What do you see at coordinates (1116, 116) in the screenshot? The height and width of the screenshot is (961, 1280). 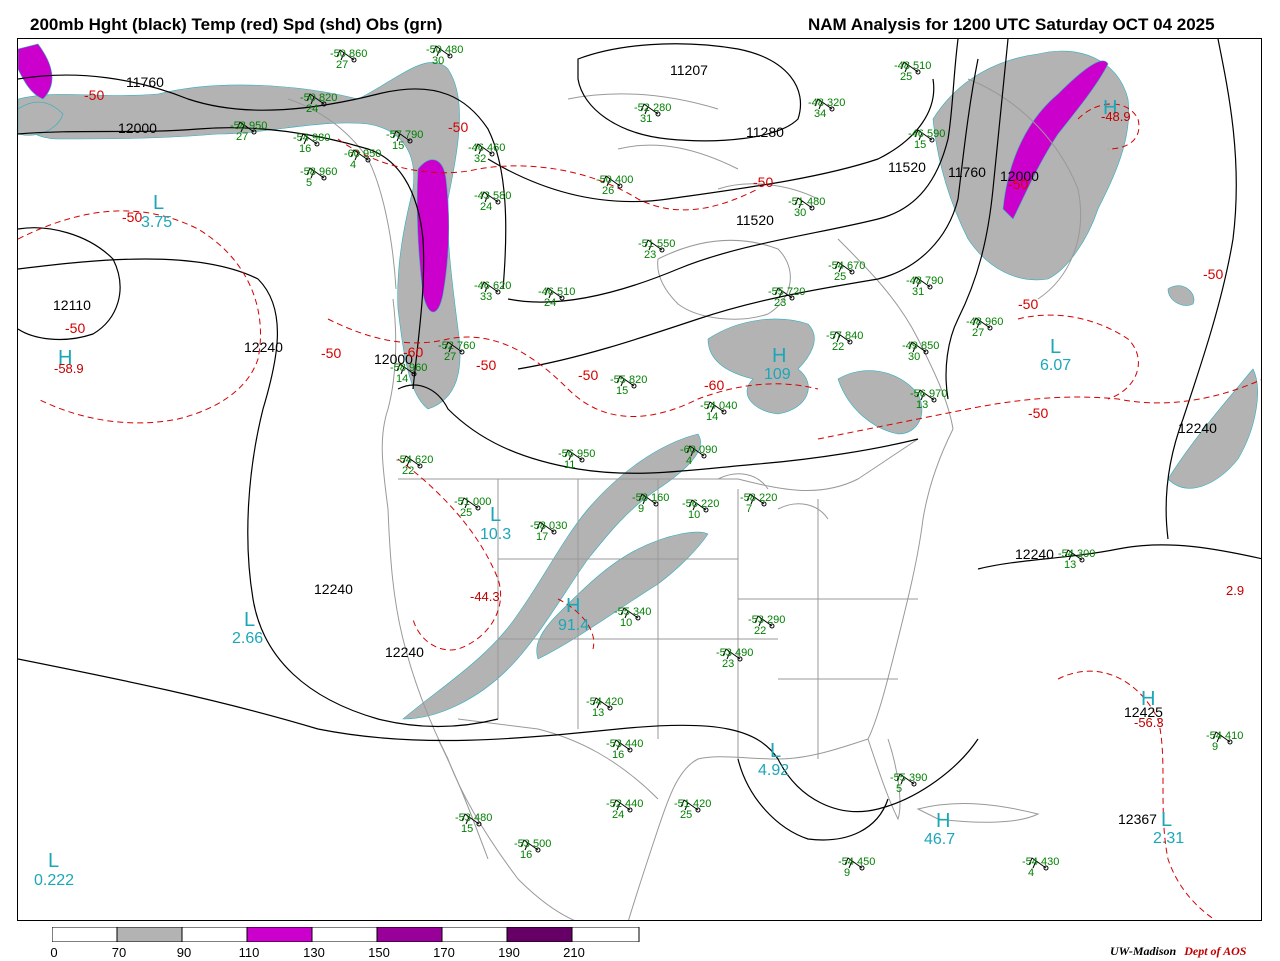 I see `extremum-value: -48.9` at bounding box center [1116, 116].